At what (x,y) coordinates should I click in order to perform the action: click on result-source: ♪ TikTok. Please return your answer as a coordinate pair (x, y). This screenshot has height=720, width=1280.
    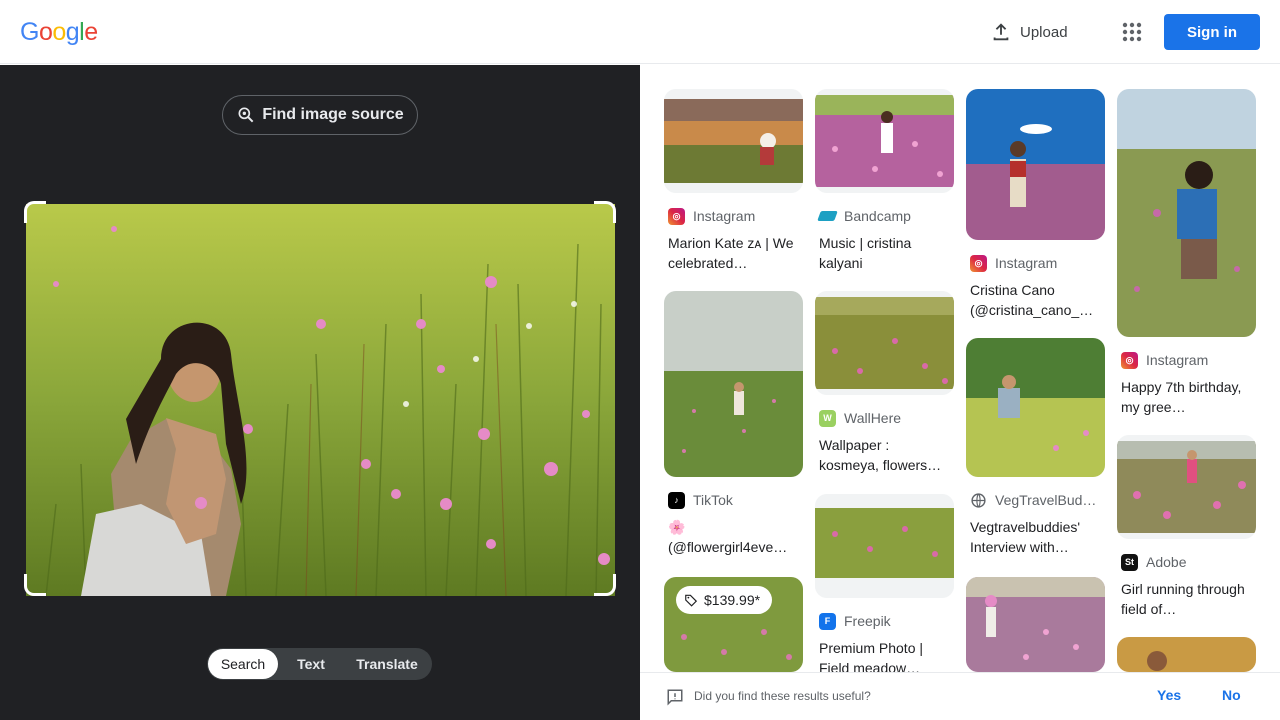
    Looking at the image, I should click on (735, 500).